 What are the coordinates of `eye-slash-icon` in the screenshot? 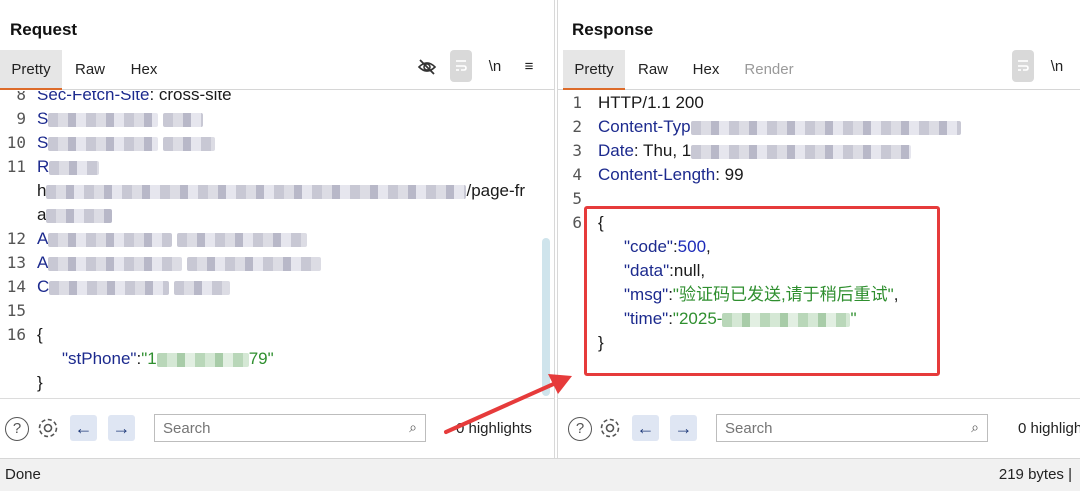 It's located at (427, 67).